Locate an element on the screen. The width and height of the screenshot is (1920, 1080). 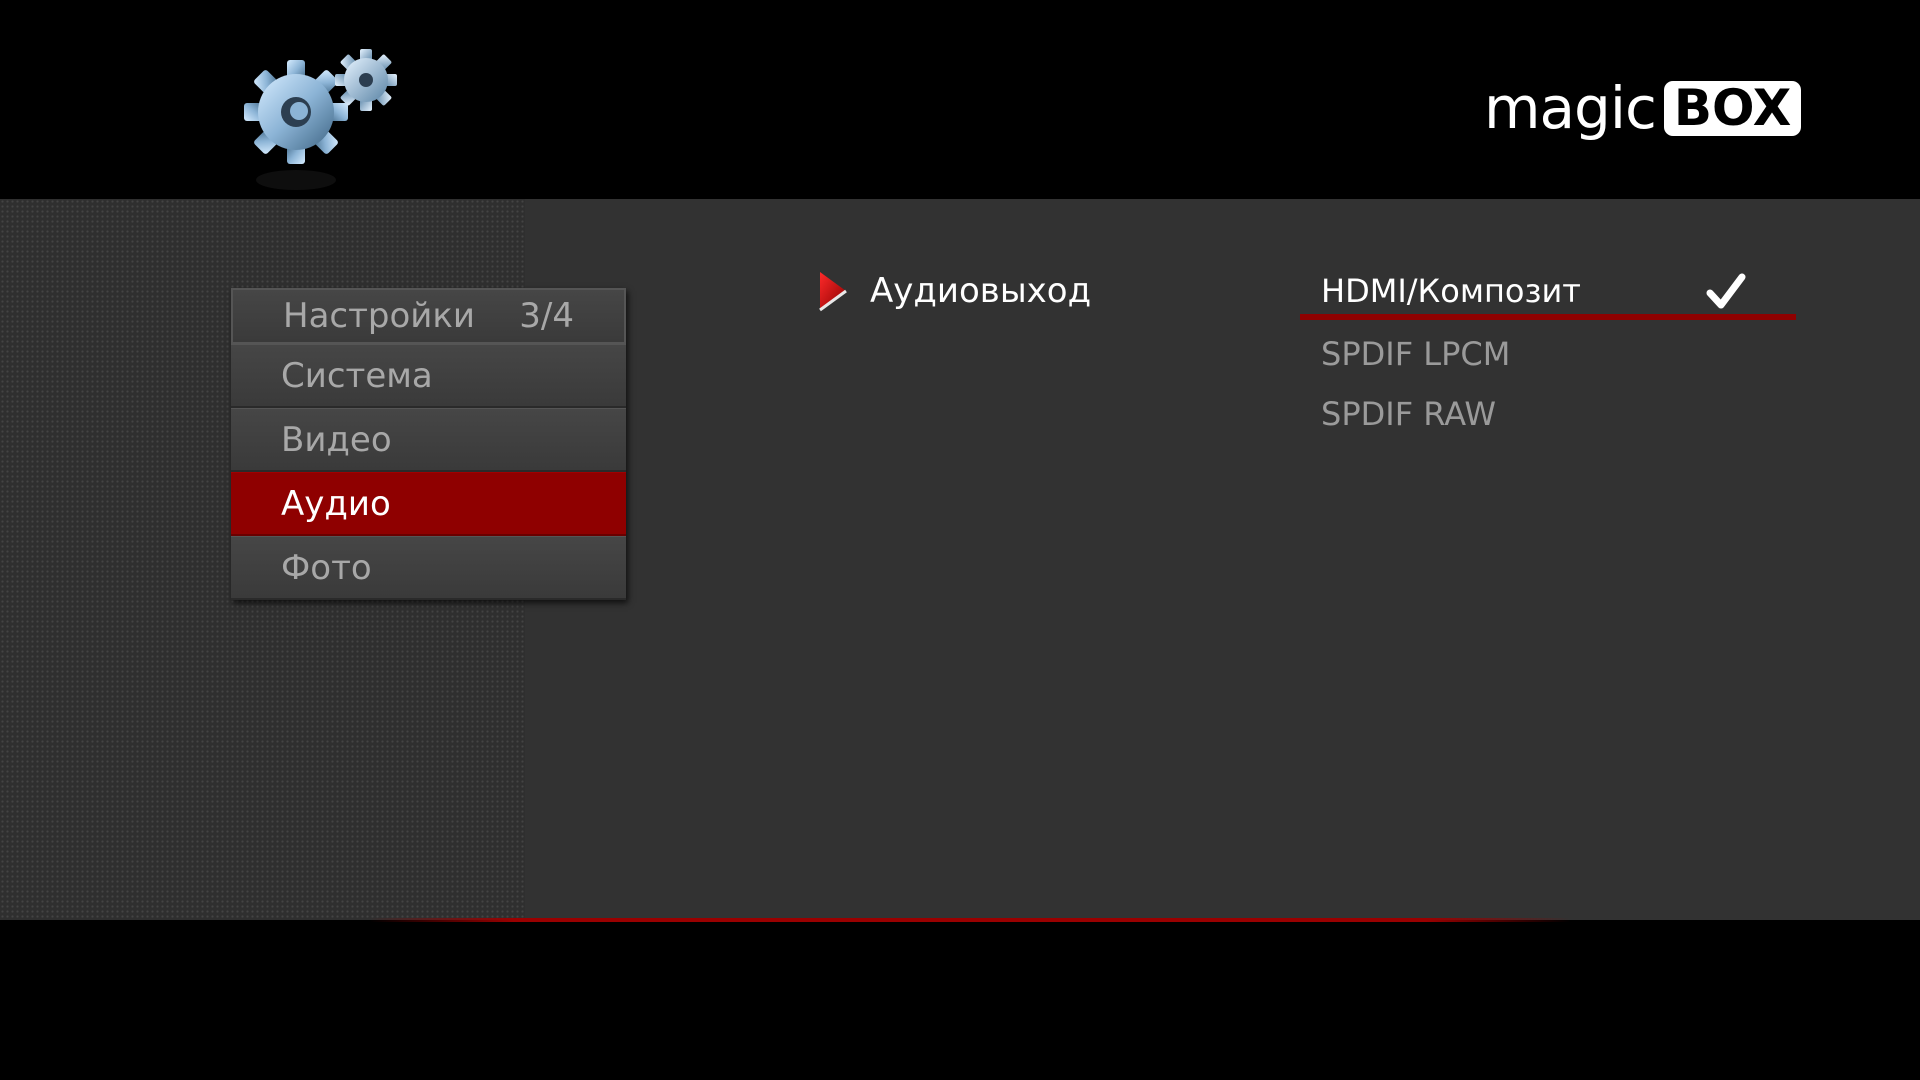
menu-item-video: Видео is located at coordinates (428, 440).